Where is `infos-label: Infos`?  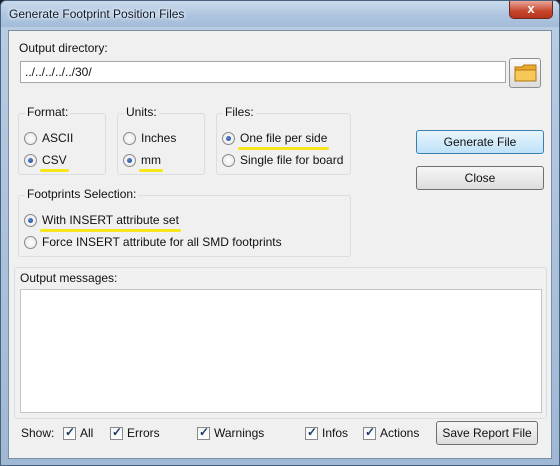 infos-label: Infos is located at coordinates (335, 433).